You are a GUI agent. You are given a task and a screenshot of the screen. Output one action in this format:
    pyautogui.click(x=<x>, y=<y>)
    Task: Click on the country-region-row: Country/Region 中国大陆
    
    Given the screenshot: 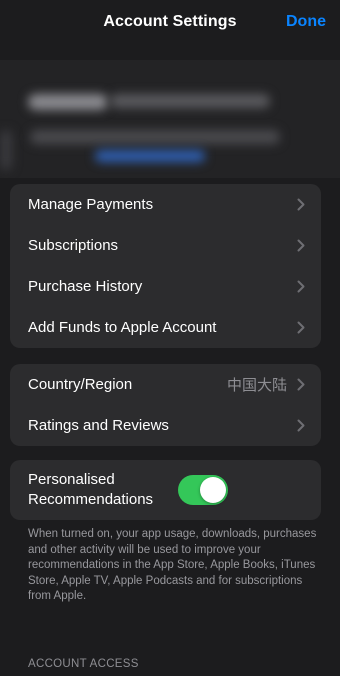 What is the action you would take?
    pyautogui.click(x=165, y=384)
    